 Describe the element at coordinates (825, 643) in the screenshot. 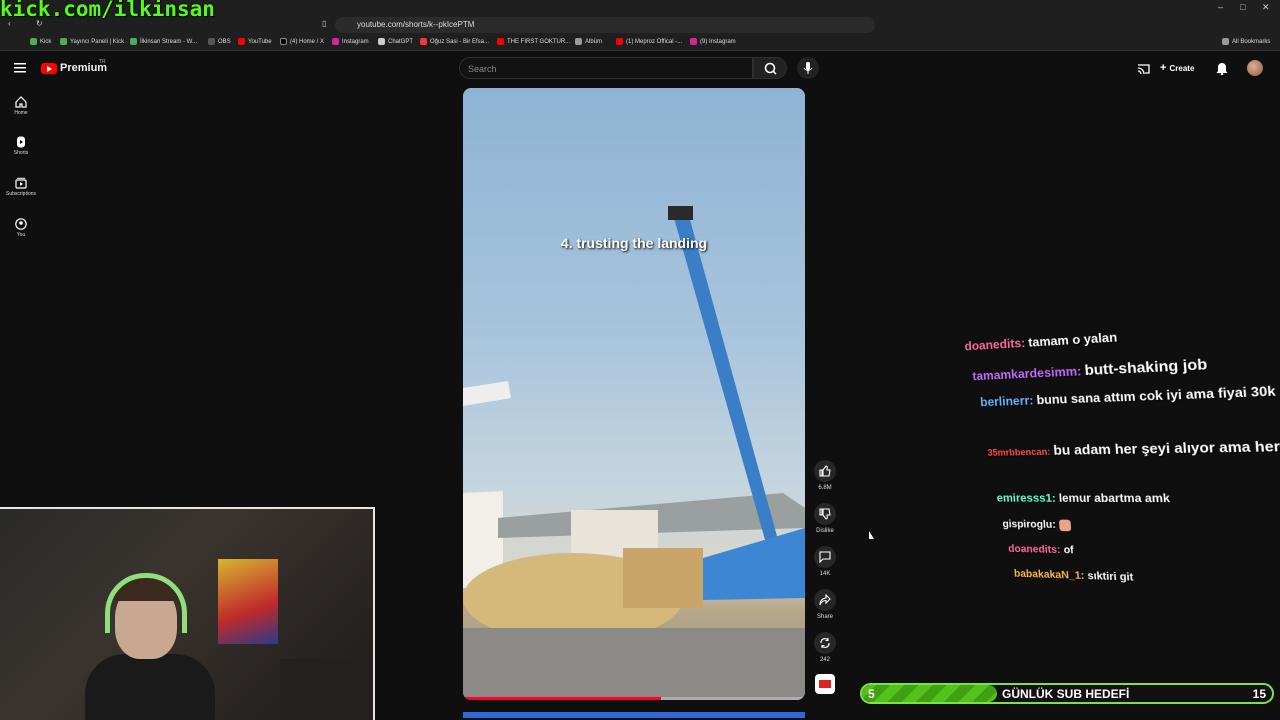

I see `remix-icon` at that location.